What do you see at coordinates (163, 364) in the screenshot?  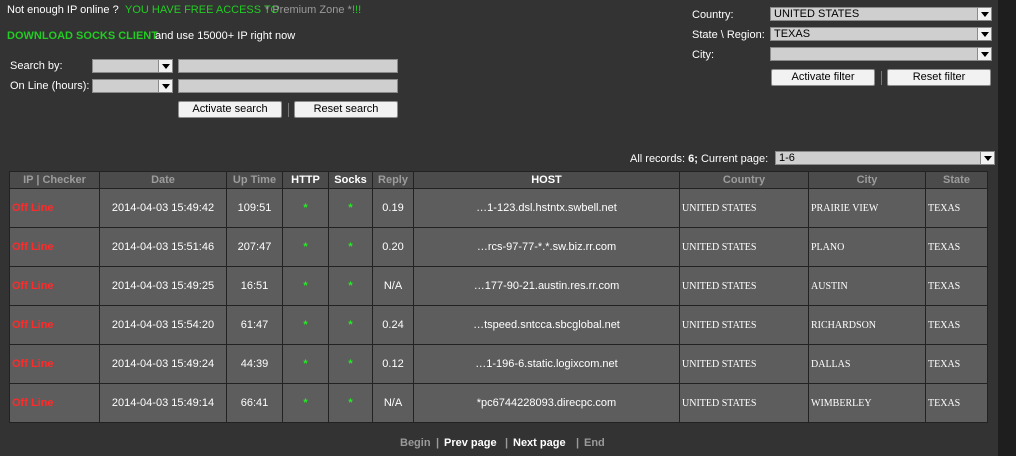 I see `date-cell: 2014-04-03 15:49:24` at bounding box center [163, 364].